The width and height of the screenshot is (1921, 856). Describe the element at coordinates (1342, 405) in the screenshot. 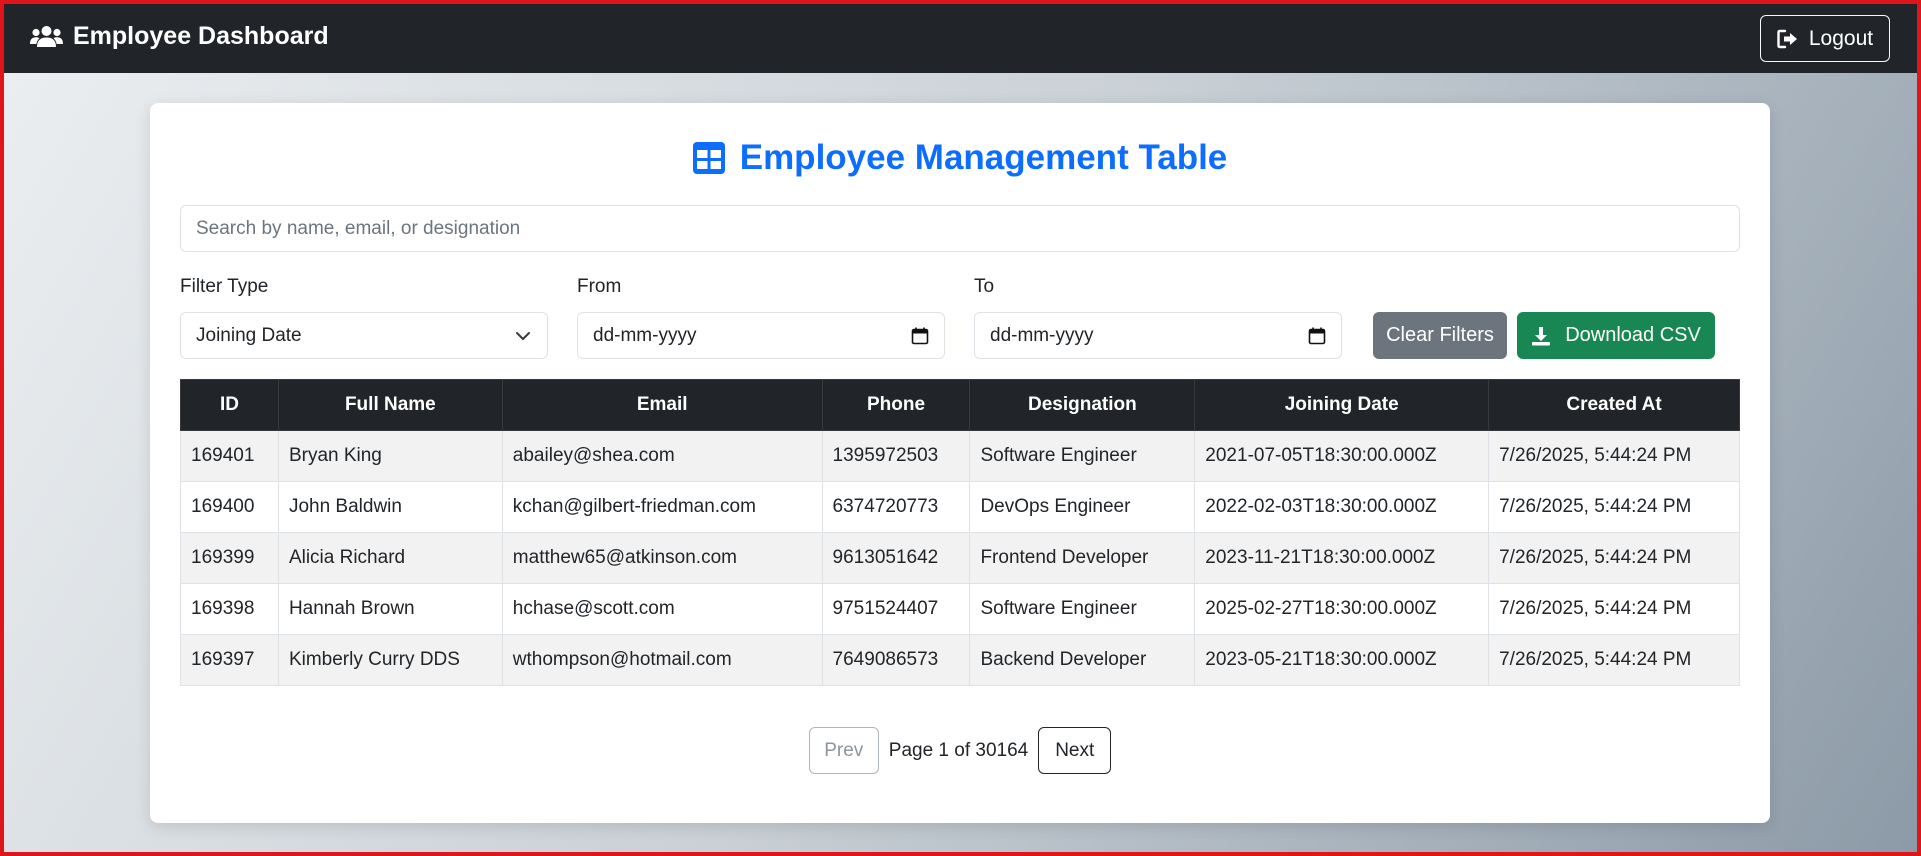

I see `column-header: Joining Date` at that location.